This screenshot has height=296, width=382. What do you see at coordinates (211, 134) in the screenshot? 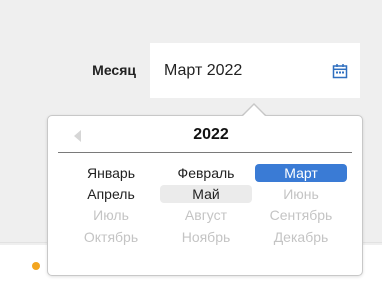
I see `picker-year: 2022` at bounding box center [211, 134].